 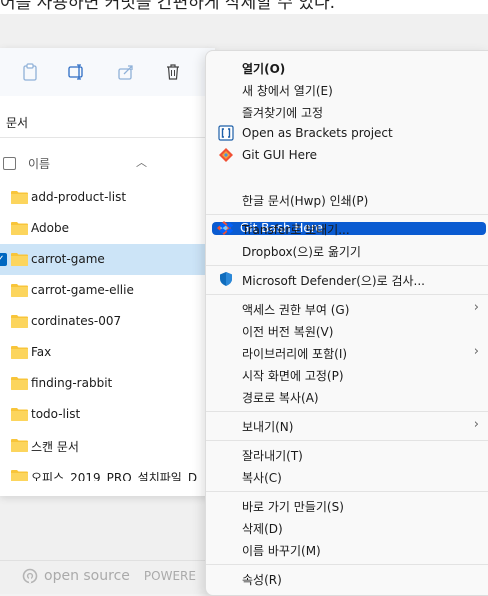 I want to click on rename-button, so click(x=77, y=72).